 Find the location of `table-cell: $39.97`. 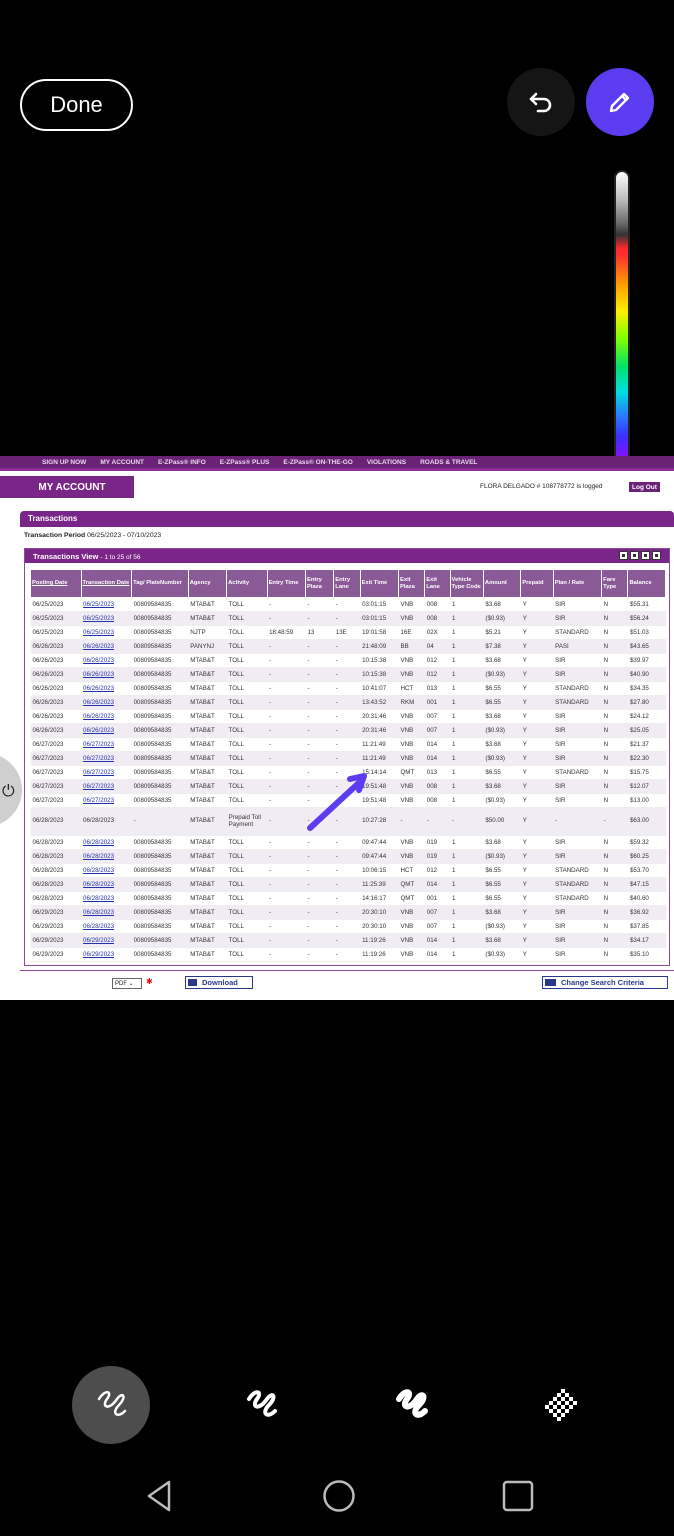

table-cell: $39.97 is located at coordinates (646, 660).